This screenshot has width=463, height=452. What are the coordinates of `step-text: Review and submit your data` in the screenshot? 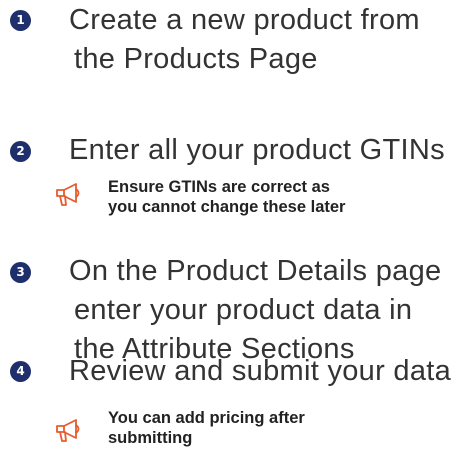 It's located at (260, 371).